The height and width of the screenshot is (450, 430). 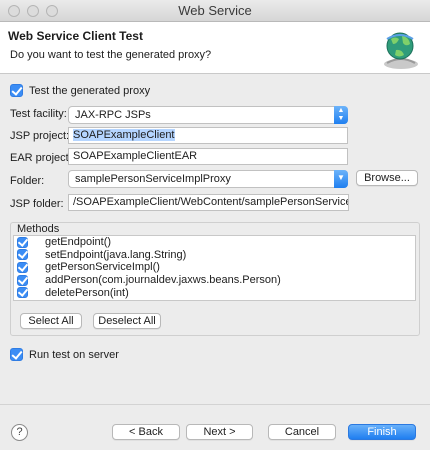 What do you see at coordinates (87, 292) in the screenshot?
I see `method-label: deletePerson(int)` at bounding box center [87, 292].